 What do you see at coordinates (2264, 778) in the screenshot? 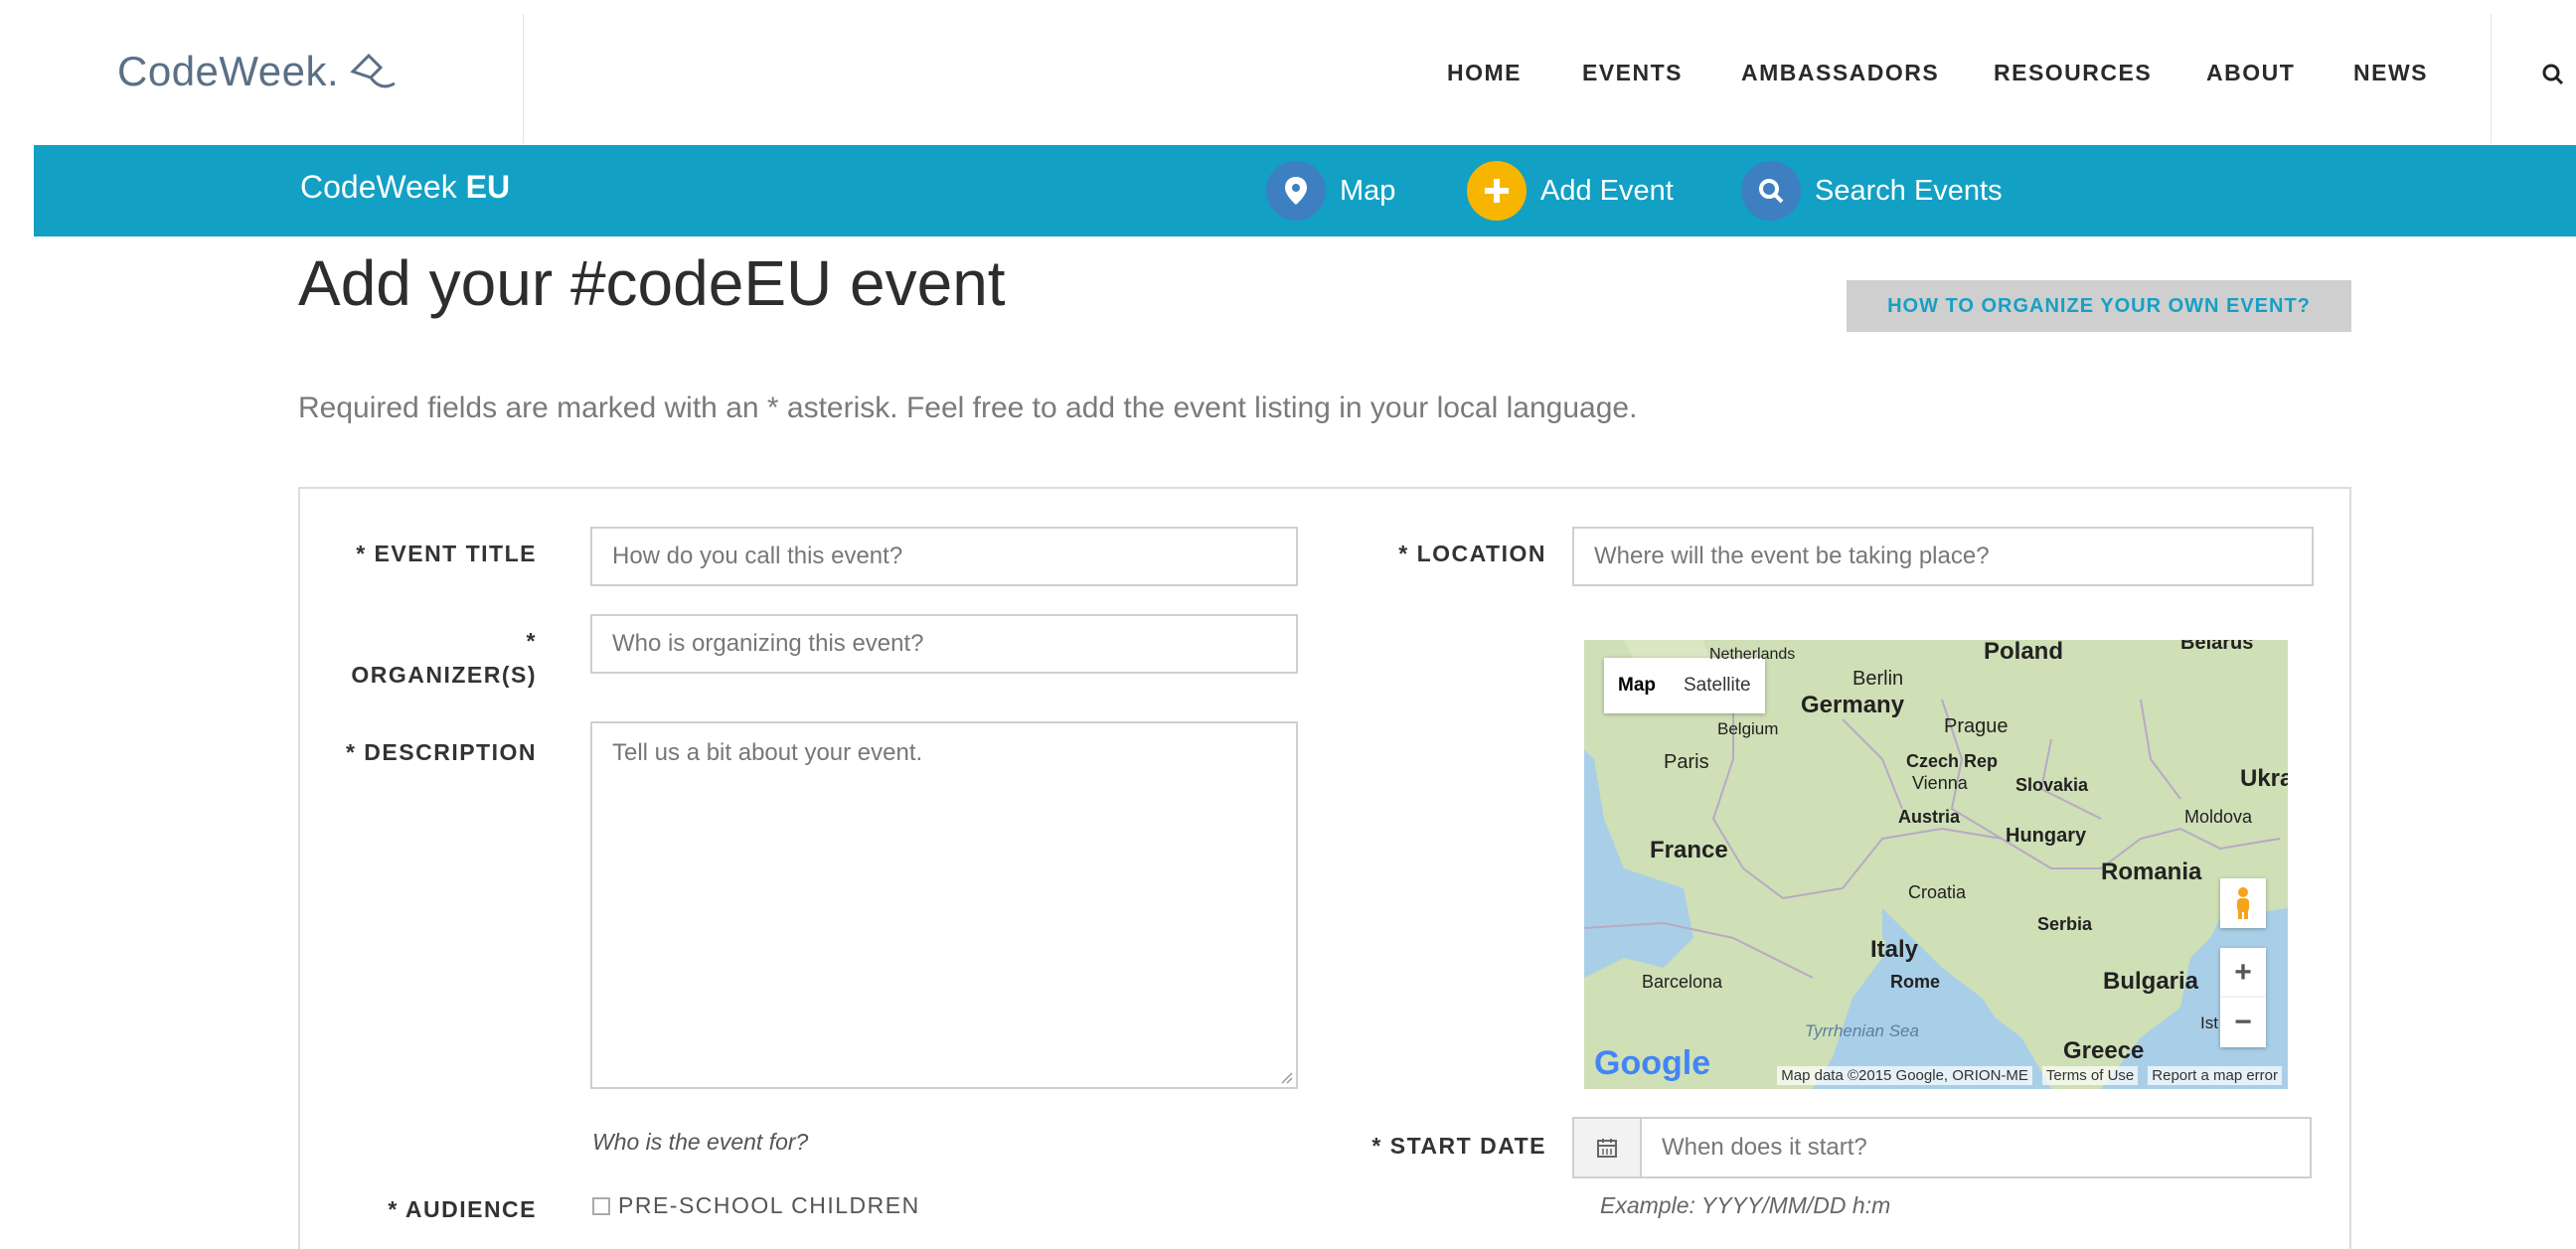
I see `map-label-ukraine: Ukra` at bounding box center [2264, 778].